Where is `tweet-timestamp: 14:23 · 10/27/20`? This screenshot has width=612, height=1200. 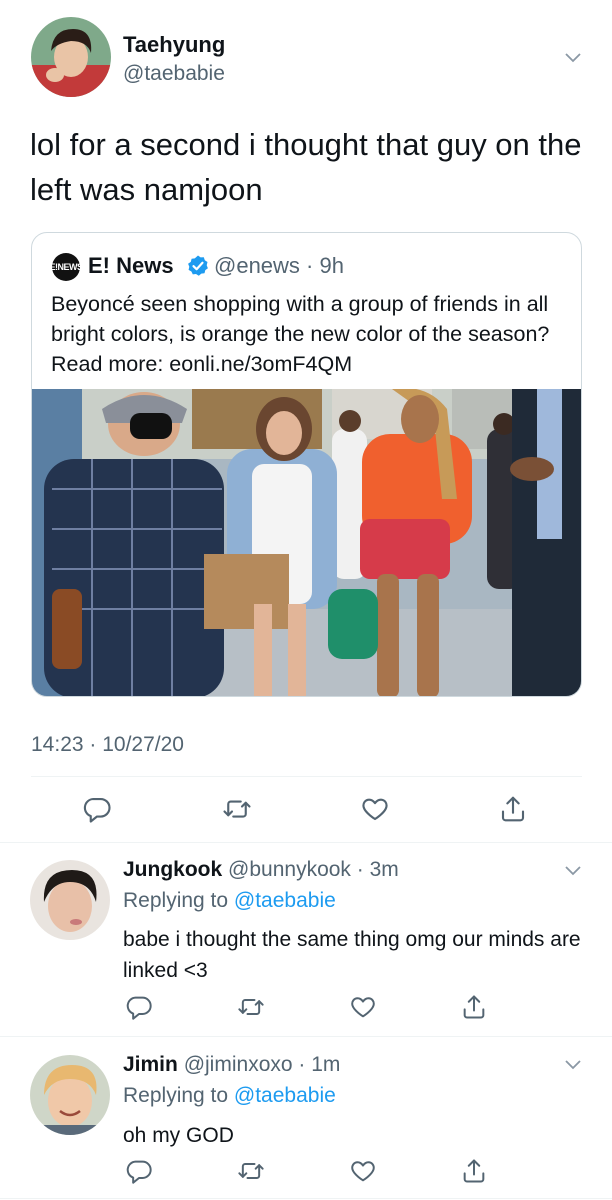 tweet-timestamp: 14:23 · 10/27/20 is located at coordinates (107, 745).